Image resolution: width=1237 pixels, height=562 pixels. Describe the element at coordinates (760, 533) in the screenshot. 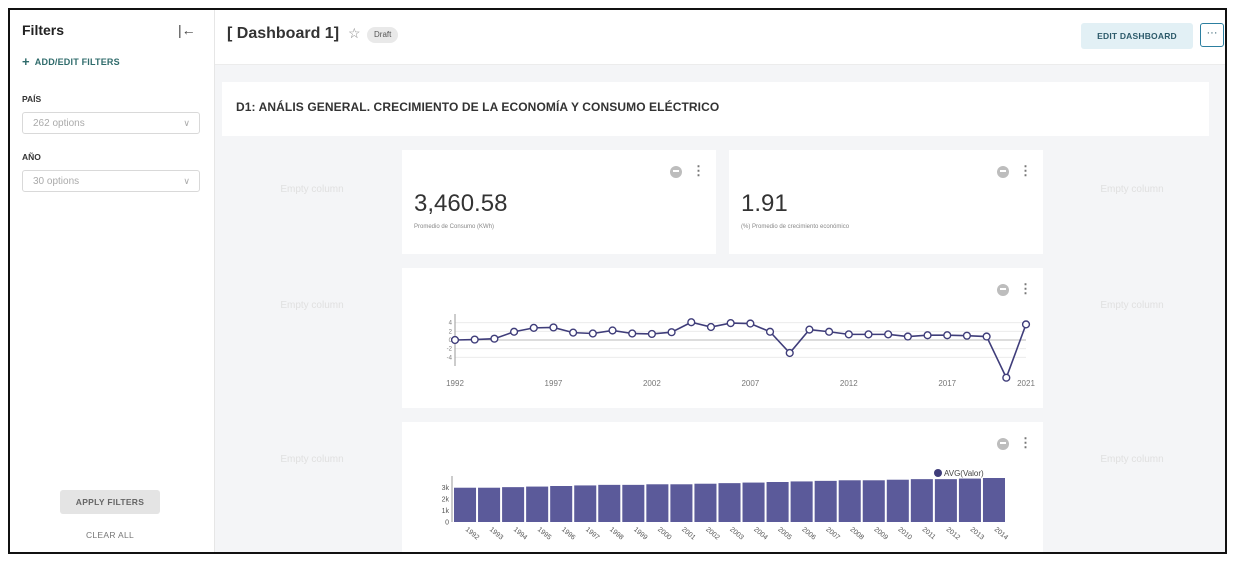

I see `x-tick-label: 2004` at that location.